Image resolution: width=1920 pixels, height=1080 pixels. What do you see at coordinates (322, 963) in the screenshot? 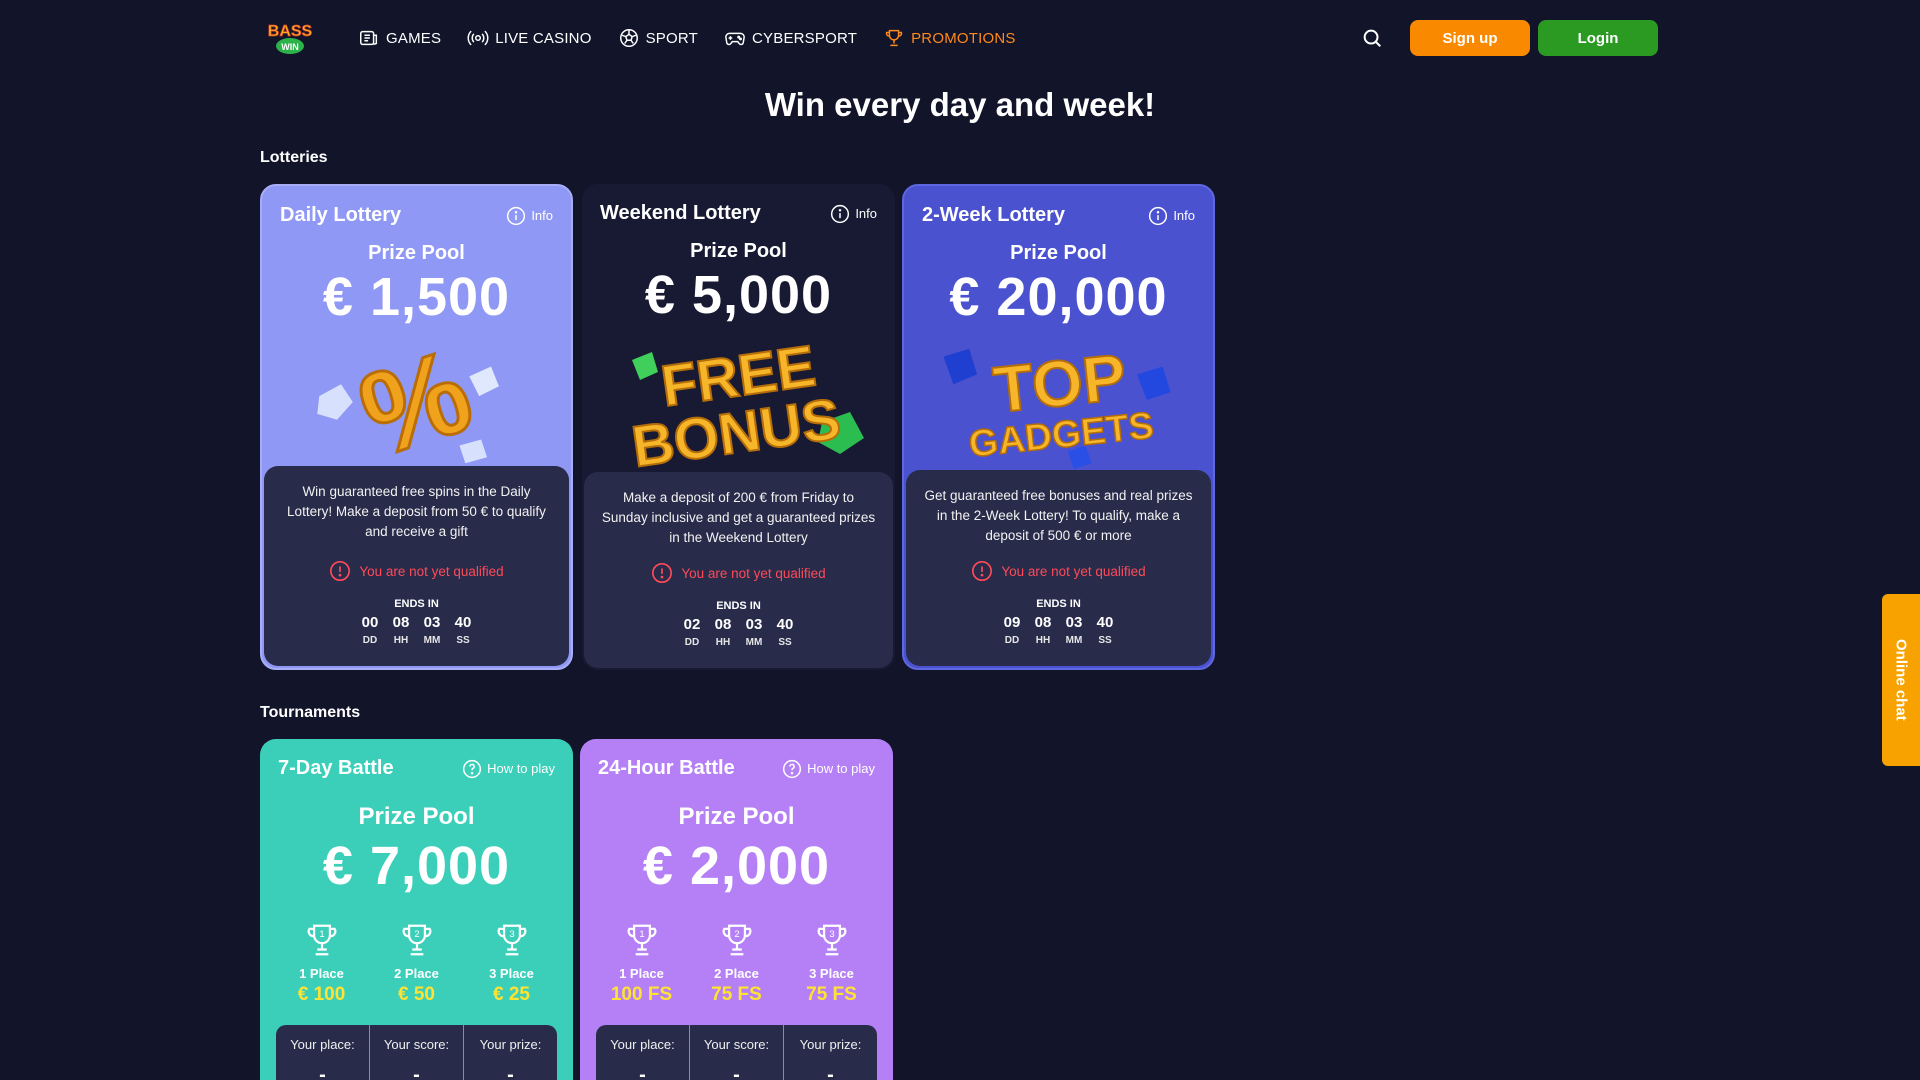
I see `first-place: 1 1 Place € 100` at bounding box center [322, 963].